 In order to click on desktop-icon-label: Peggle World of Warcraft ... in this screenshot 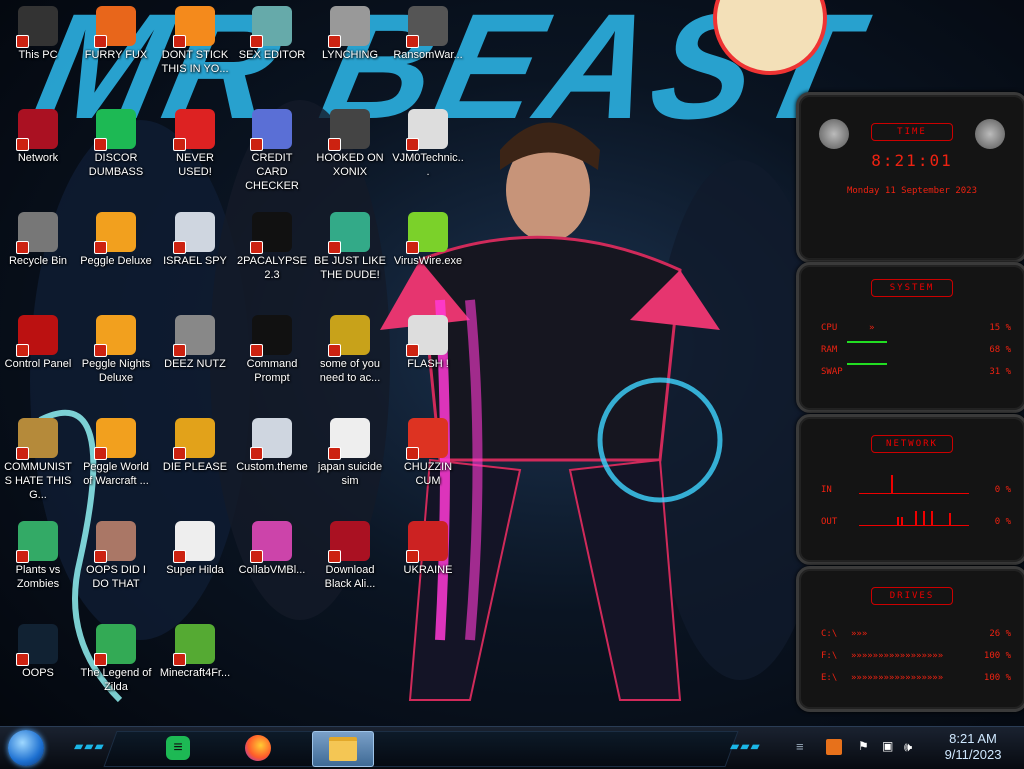, I will do `click(116, 474)`.